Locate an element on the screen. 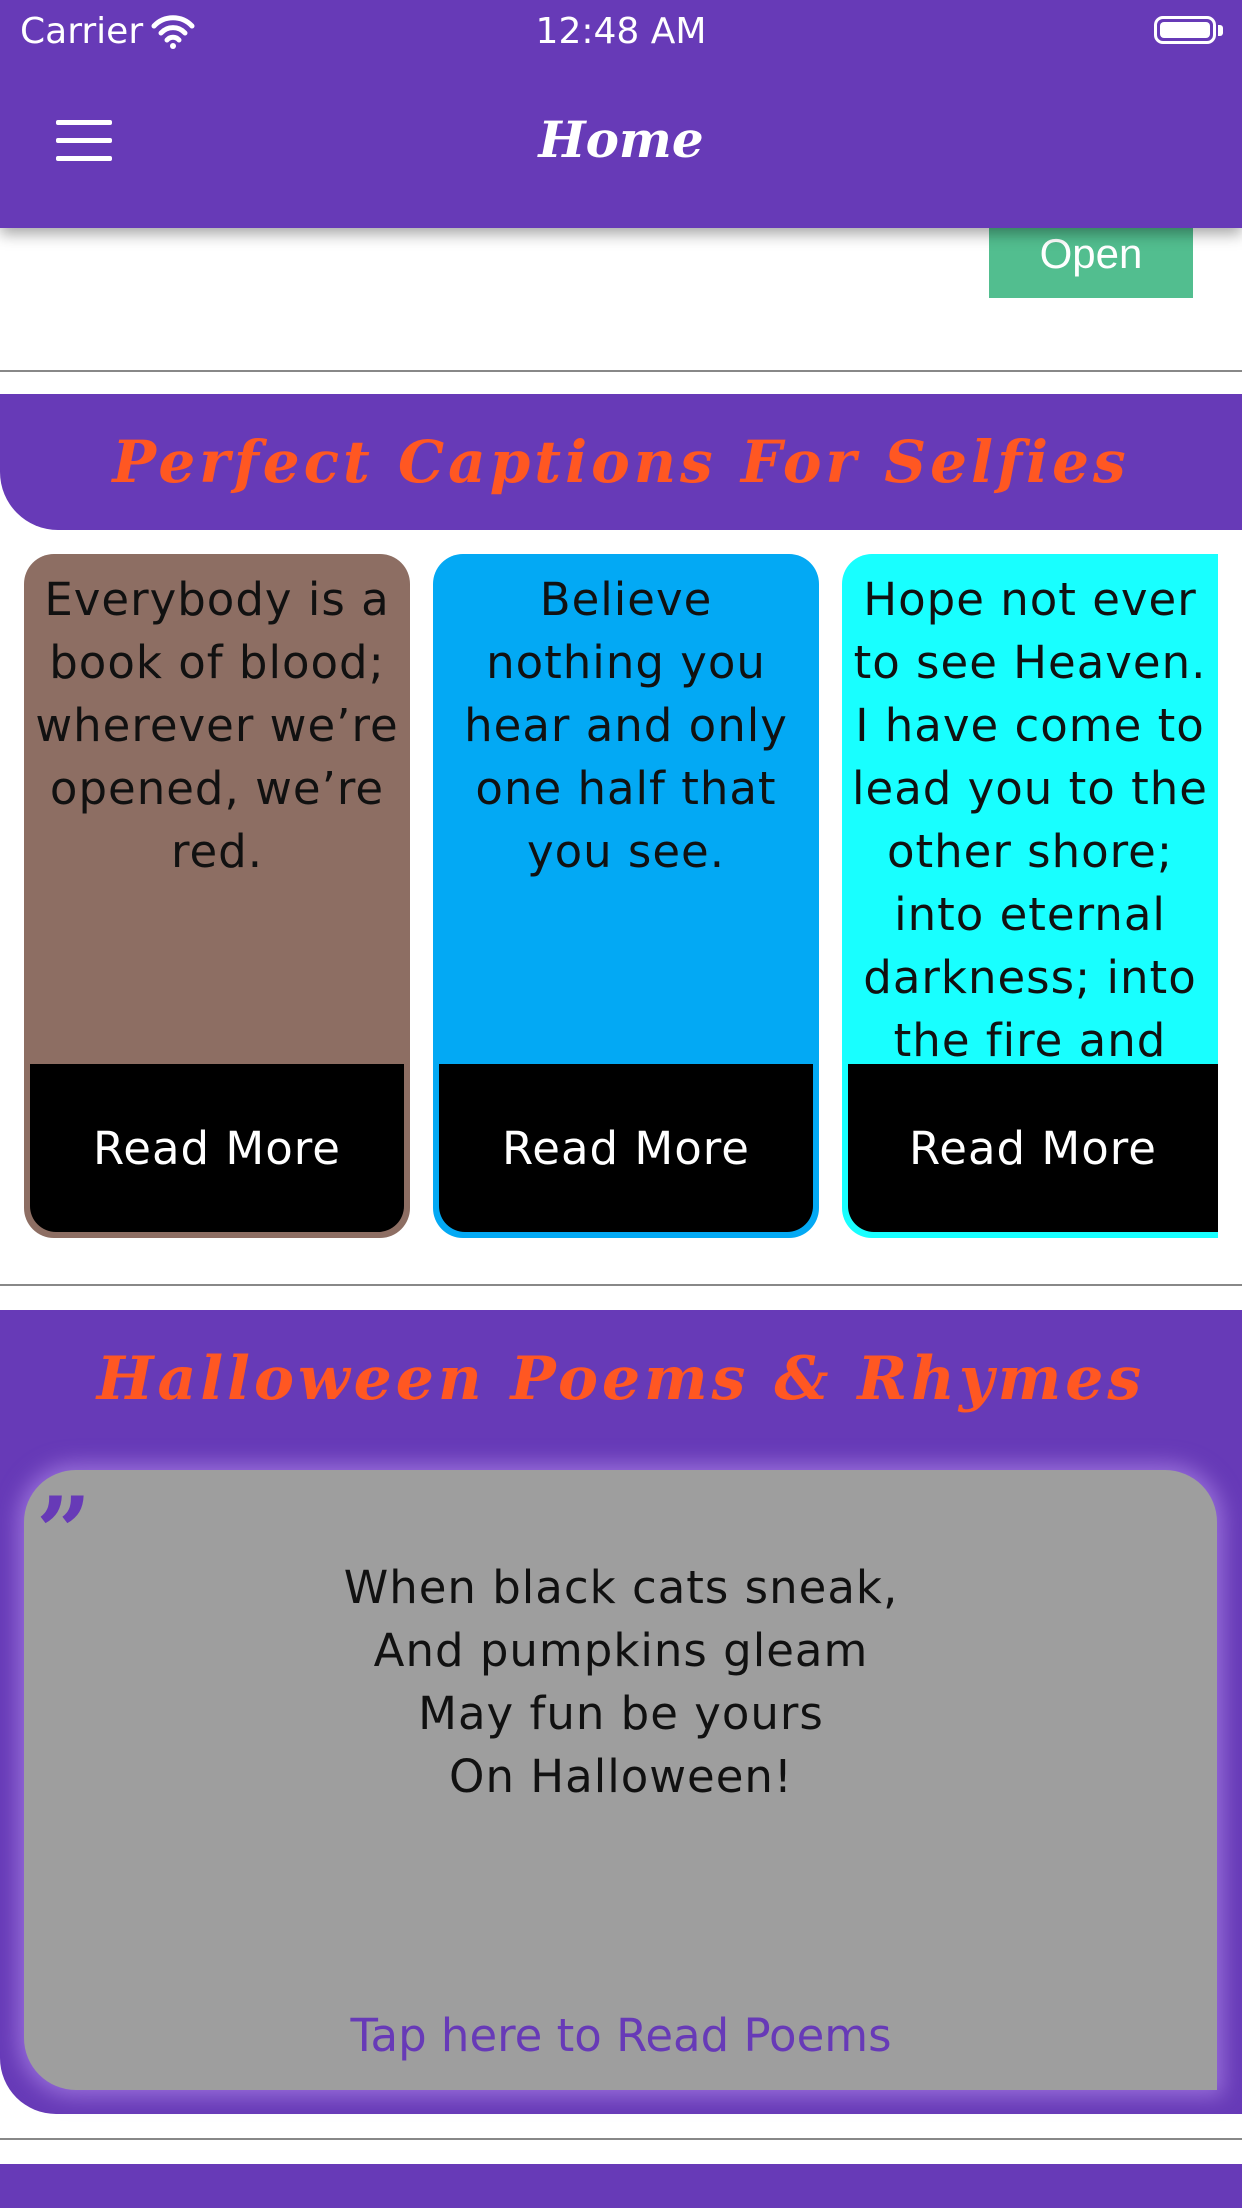 This screenshot has width=1242, height=2208. poem-line: On Halloween! is located at coordinates (621, 1776).